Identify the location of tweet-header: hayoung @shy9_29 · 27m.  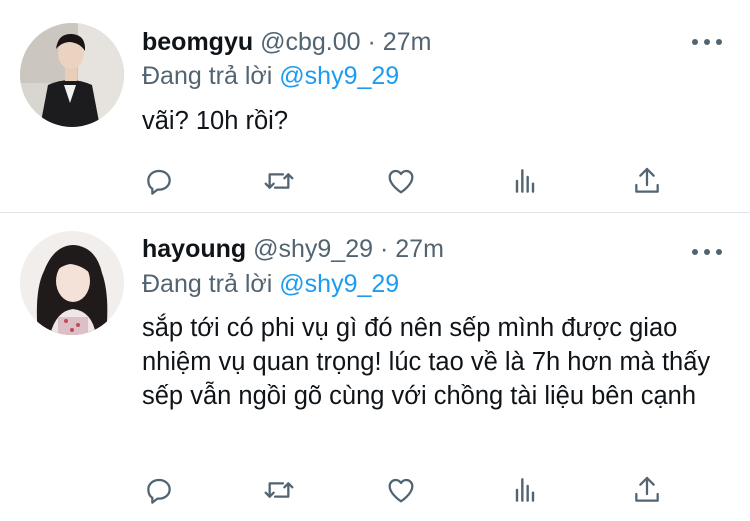
(293, 249).